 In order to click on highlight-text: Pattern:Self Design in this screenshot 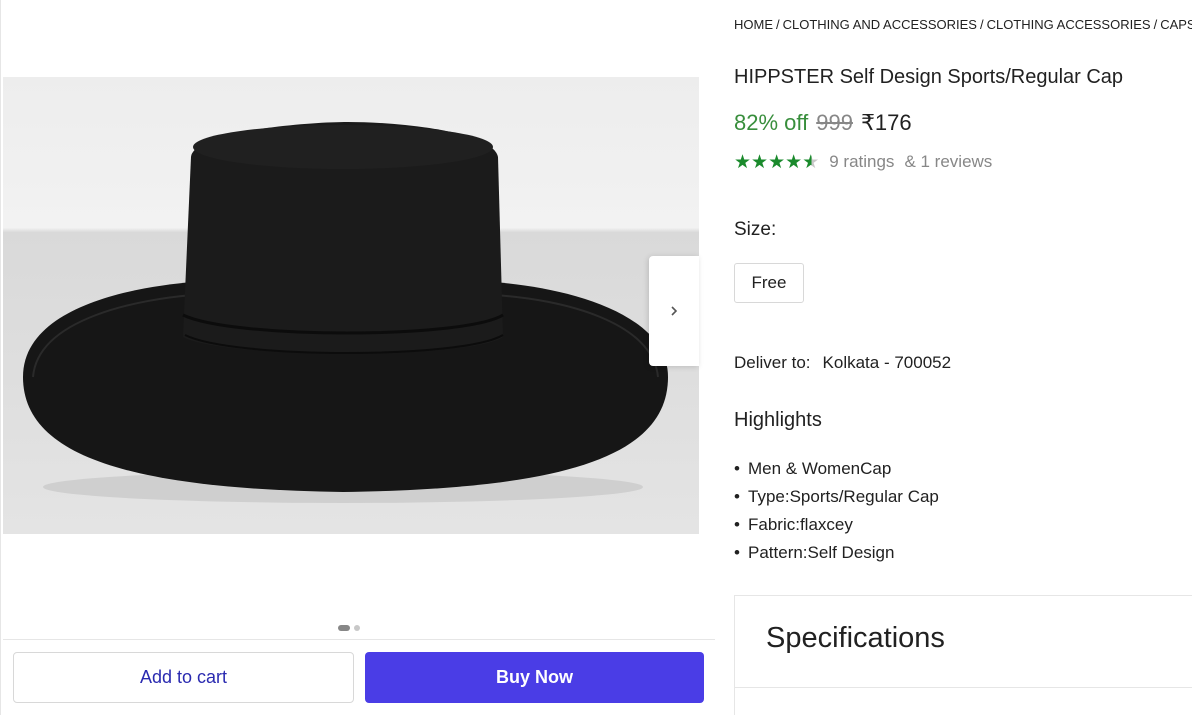, I will do `click(821, 552)`.